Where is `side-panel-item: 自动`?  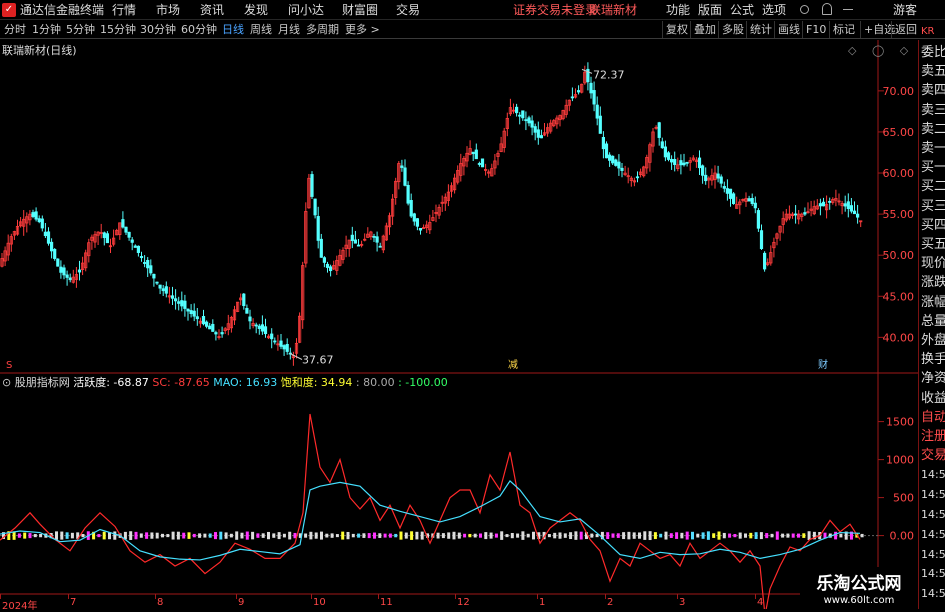
side-panel-item: 自动 is located at coordinates (933, 418).